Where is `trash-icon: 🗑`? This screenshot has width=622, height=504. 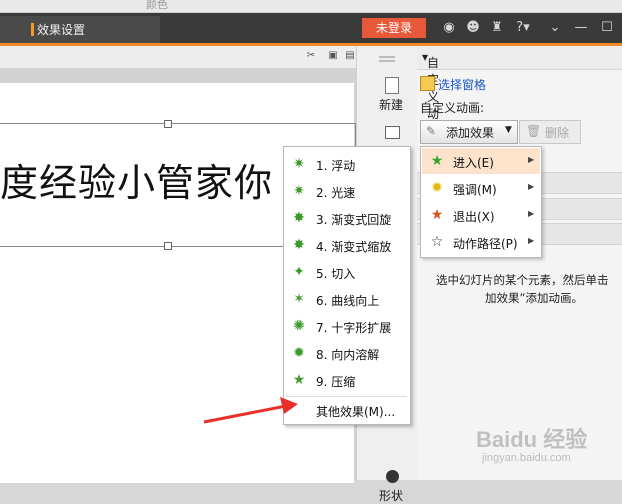
trash-icon: 🗑 is located at coordinates (534, 131).